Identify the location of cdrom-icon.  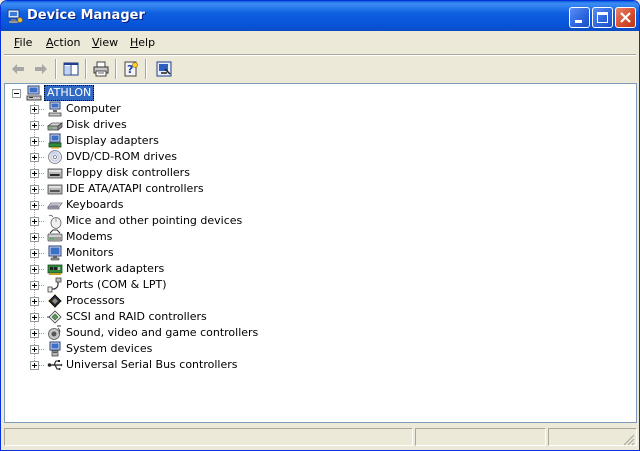
(55, 157).